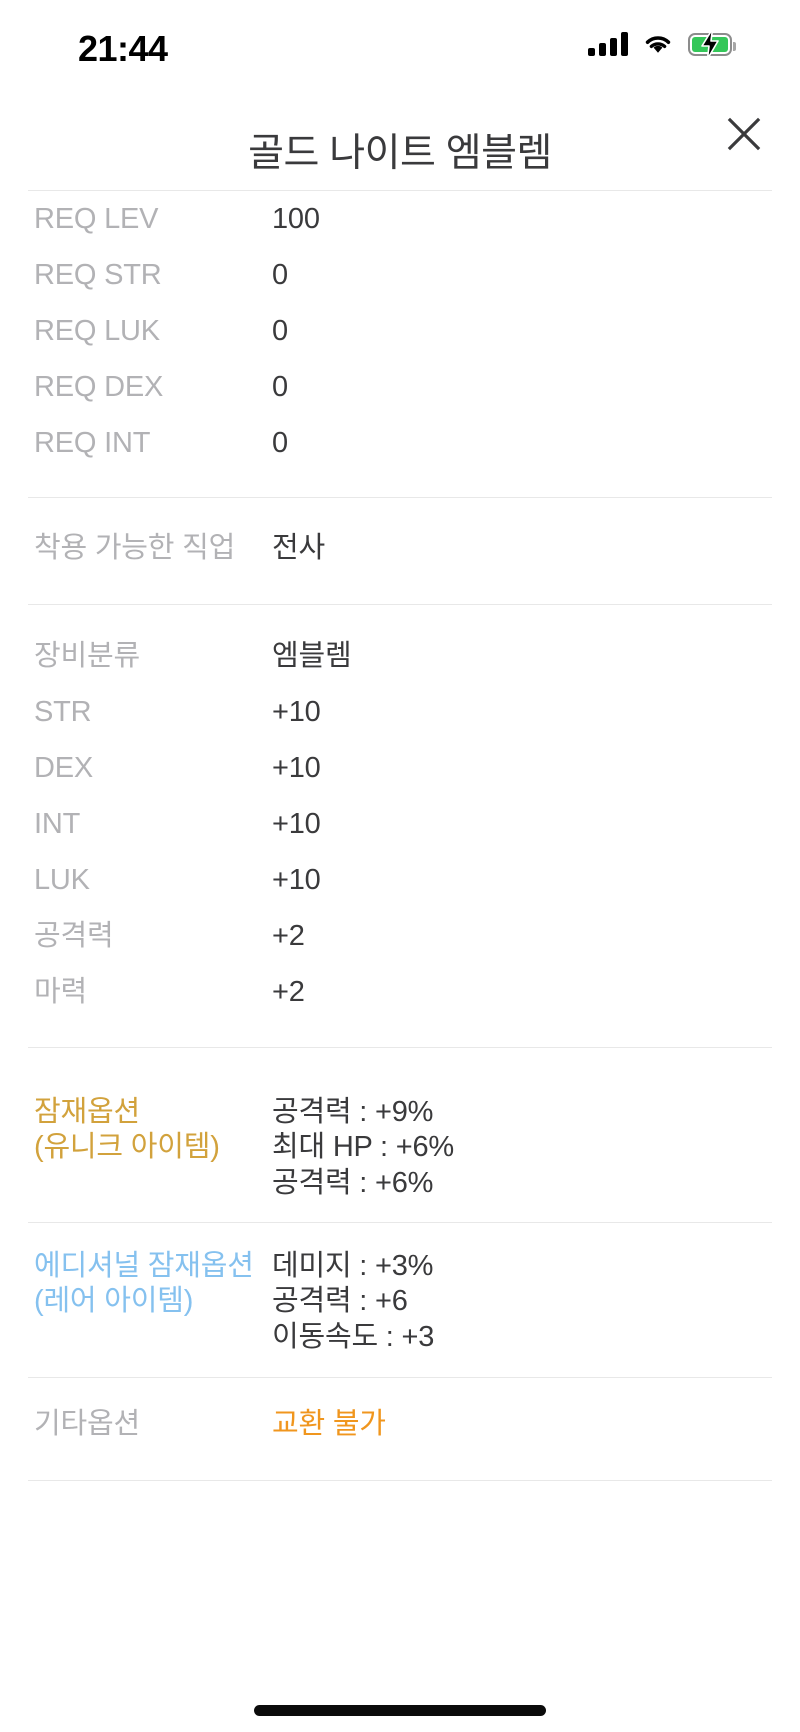 This screenshot has width=800, height=1732. What do you see at coordinates (63, 712) in the screenshot?
I see `row-label: STR` at bounding box center [63, 712].